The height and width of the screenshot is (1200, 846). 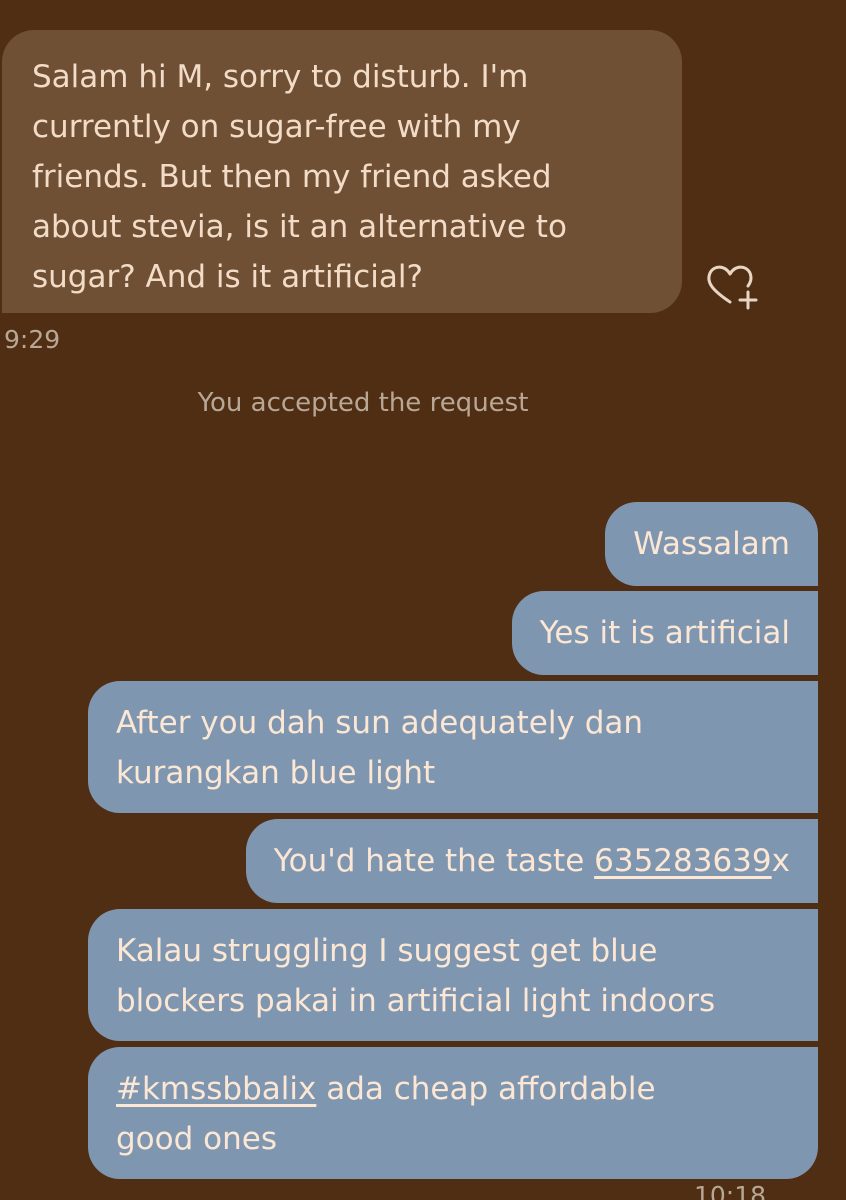 What do you see at coordinates (780, 861) in the screenshot?
I see `message-text: x` at bounding box center [780, 861].